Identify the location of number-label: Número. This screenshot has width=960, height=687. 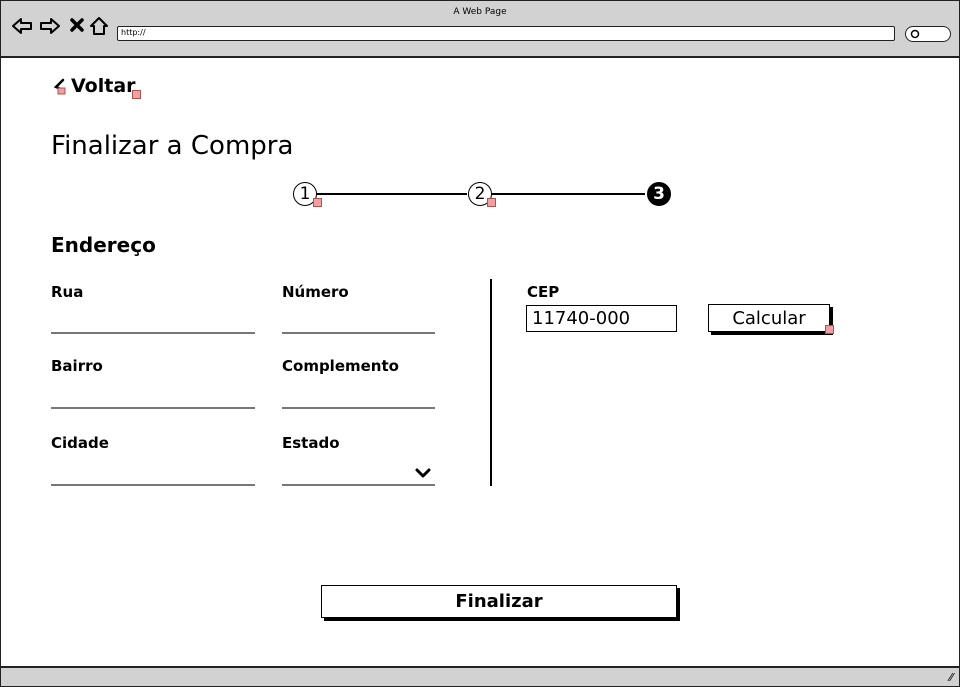
(315, 292).